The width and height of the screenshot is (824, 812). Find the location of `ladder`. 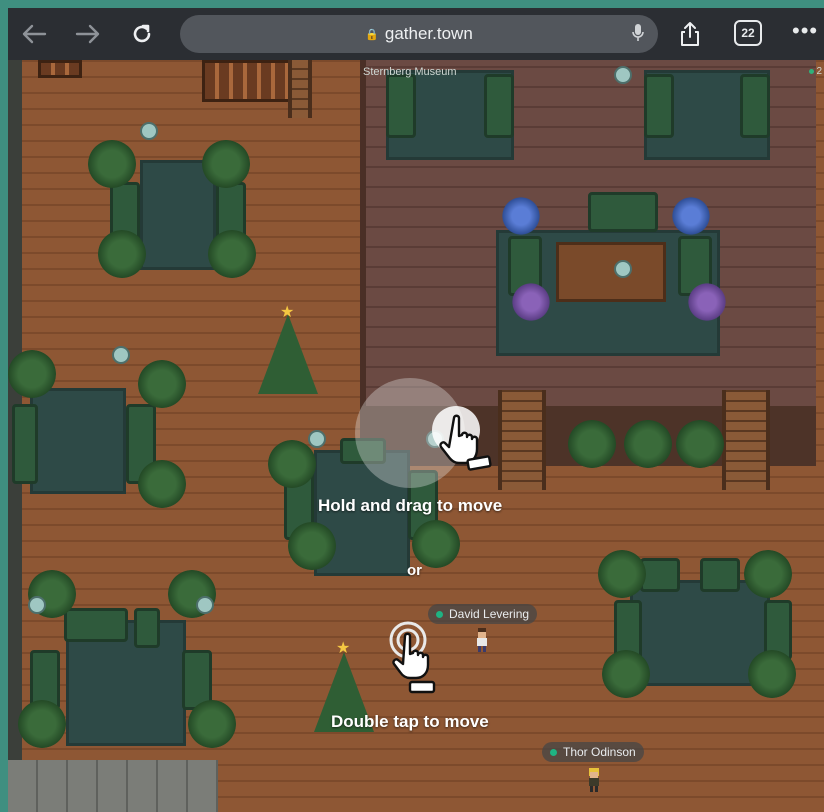

ladder is located at coordinates (300, 89).